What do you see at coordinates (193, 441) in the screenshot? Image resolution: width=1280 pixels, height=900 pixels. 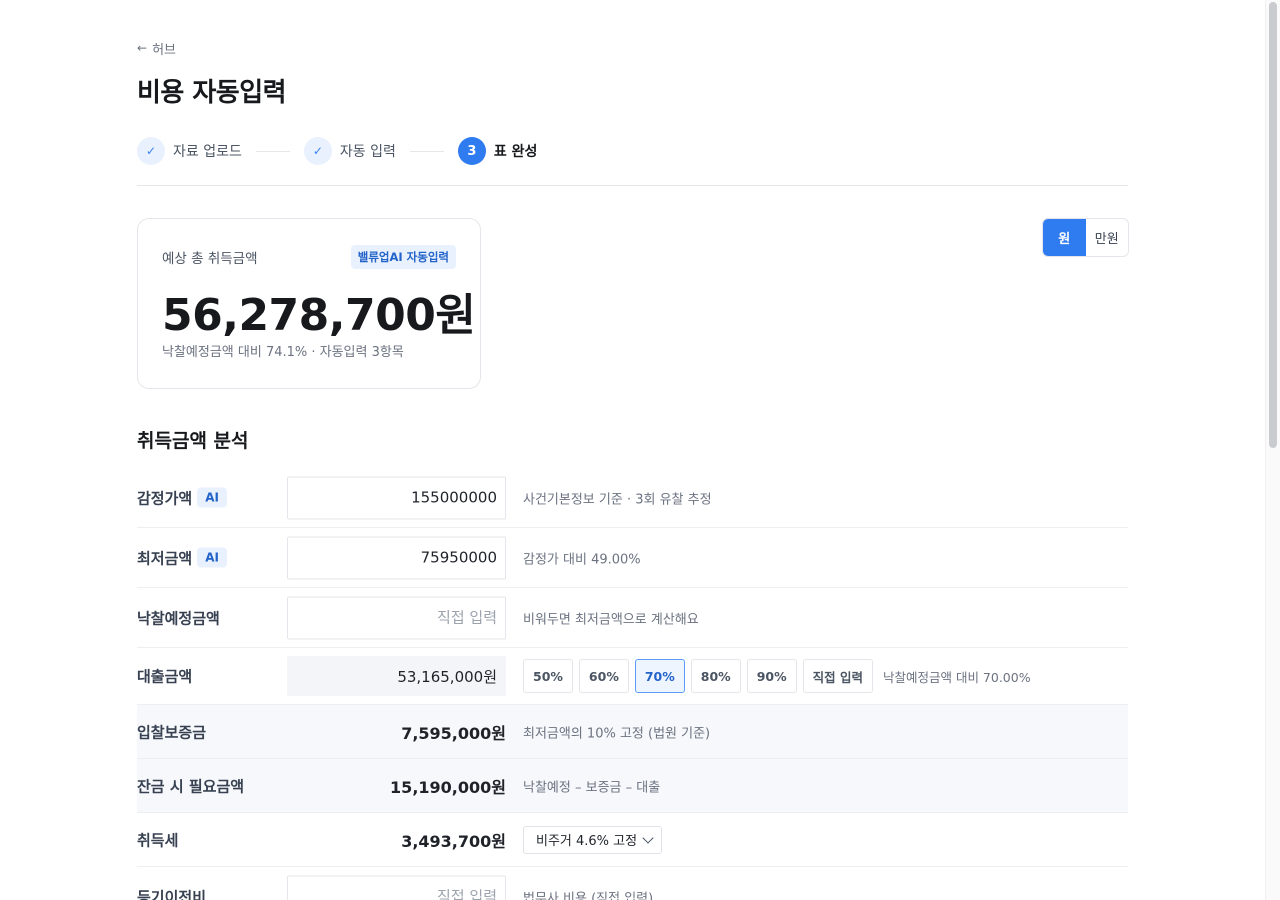 I see `section-title: 취득금액 분석` at bounding box center [193, 441].